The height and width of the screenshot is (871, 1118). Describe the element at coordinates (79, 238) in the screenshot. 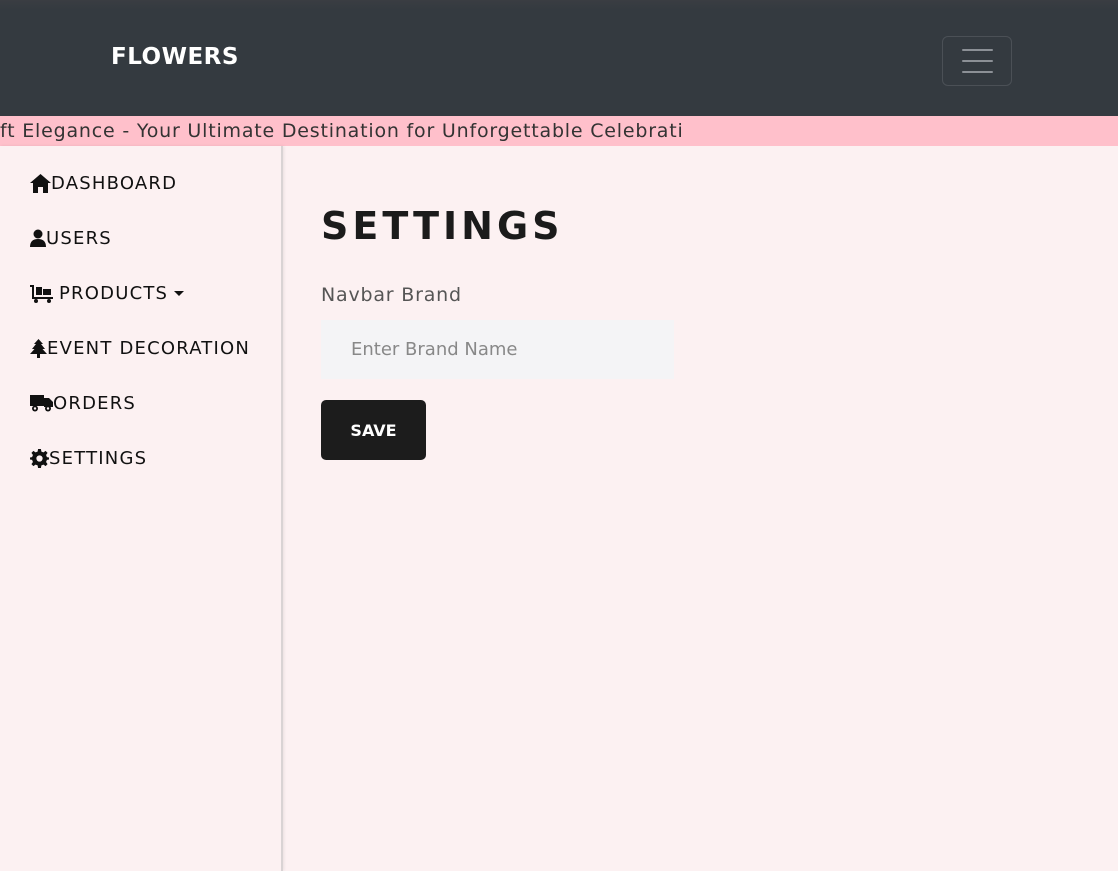

I see `sidebar-item-label: USERS` at that location.